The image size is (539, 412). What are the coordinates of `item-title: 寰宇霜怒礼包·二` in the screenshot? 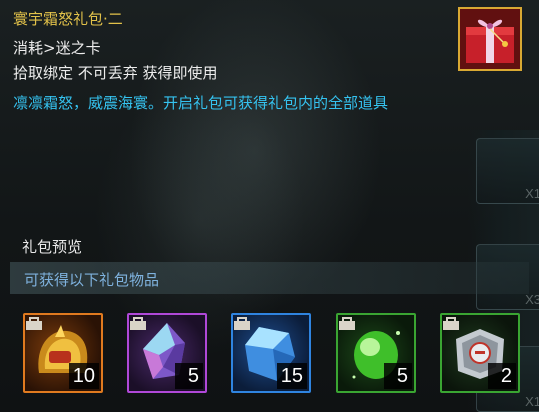 It's located at (68, 19).